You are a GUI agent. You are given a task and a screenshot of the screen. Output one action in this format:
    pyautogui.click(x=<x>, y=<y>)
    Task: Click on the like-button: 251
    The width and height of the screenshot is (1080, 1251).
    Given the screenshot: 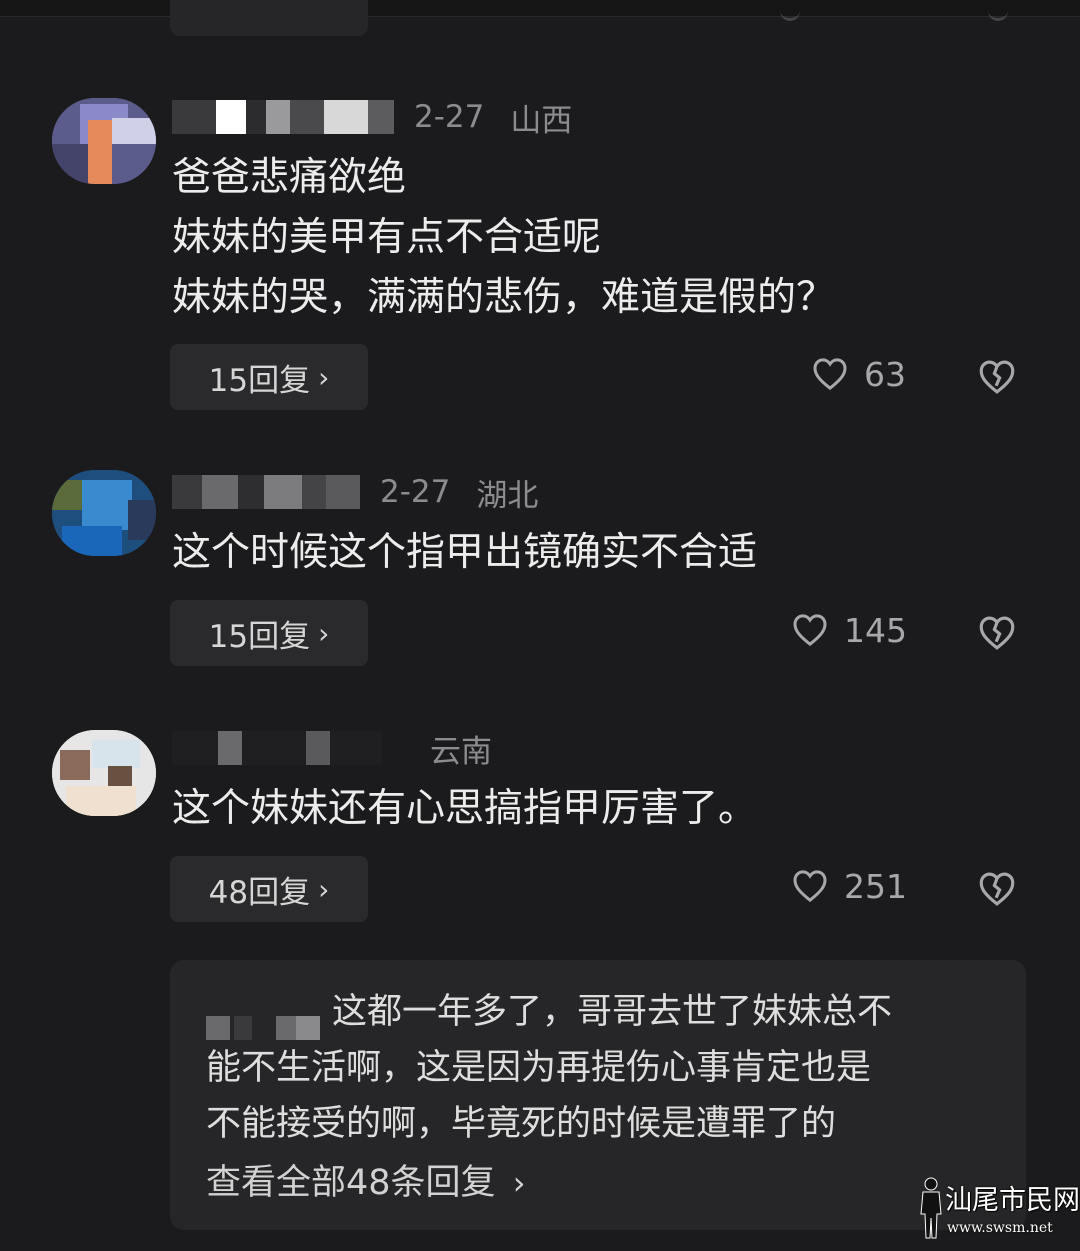 What is the action you would take?
    pyautogui.click(x=848, y=886)
    